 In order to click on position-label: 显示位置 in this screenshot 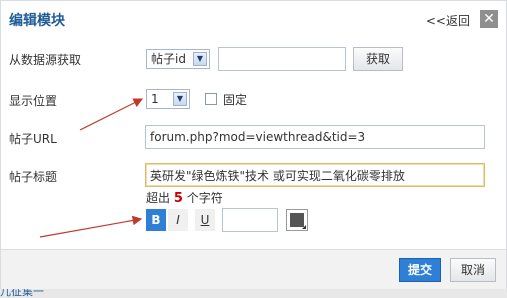, I will do `click(33, 101)`.